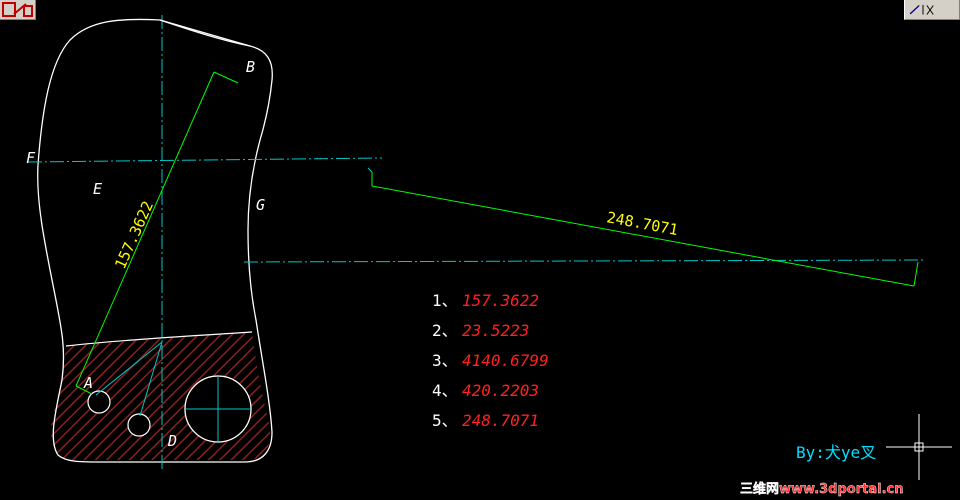 The width and height of the screenshot is (960, 500). I want to click on result-value: 420.2203, so click(500, 390).